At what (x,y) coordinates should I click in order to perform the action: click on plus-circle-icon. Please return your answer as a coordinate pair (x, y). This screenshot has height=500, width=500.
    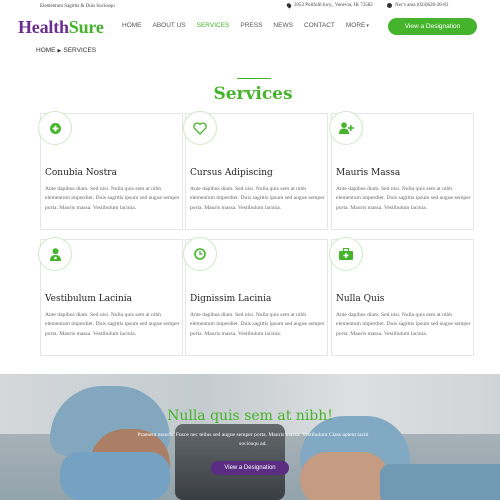
    Looking at the image, I should click on (55, 128).